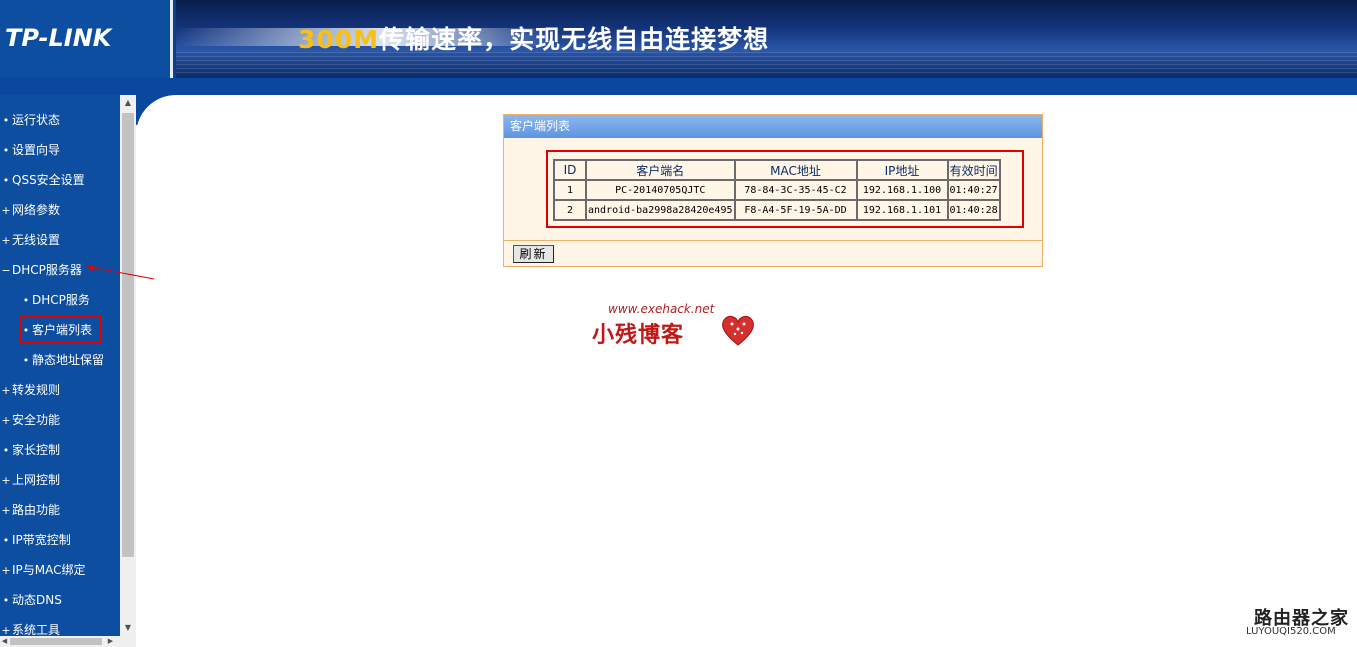 The height and width of the screenshot is (647, 1357). Describe the element at coordinates (36, 240) in the screenshot. I see `sidebar-item-label: 无线设置` at that location.